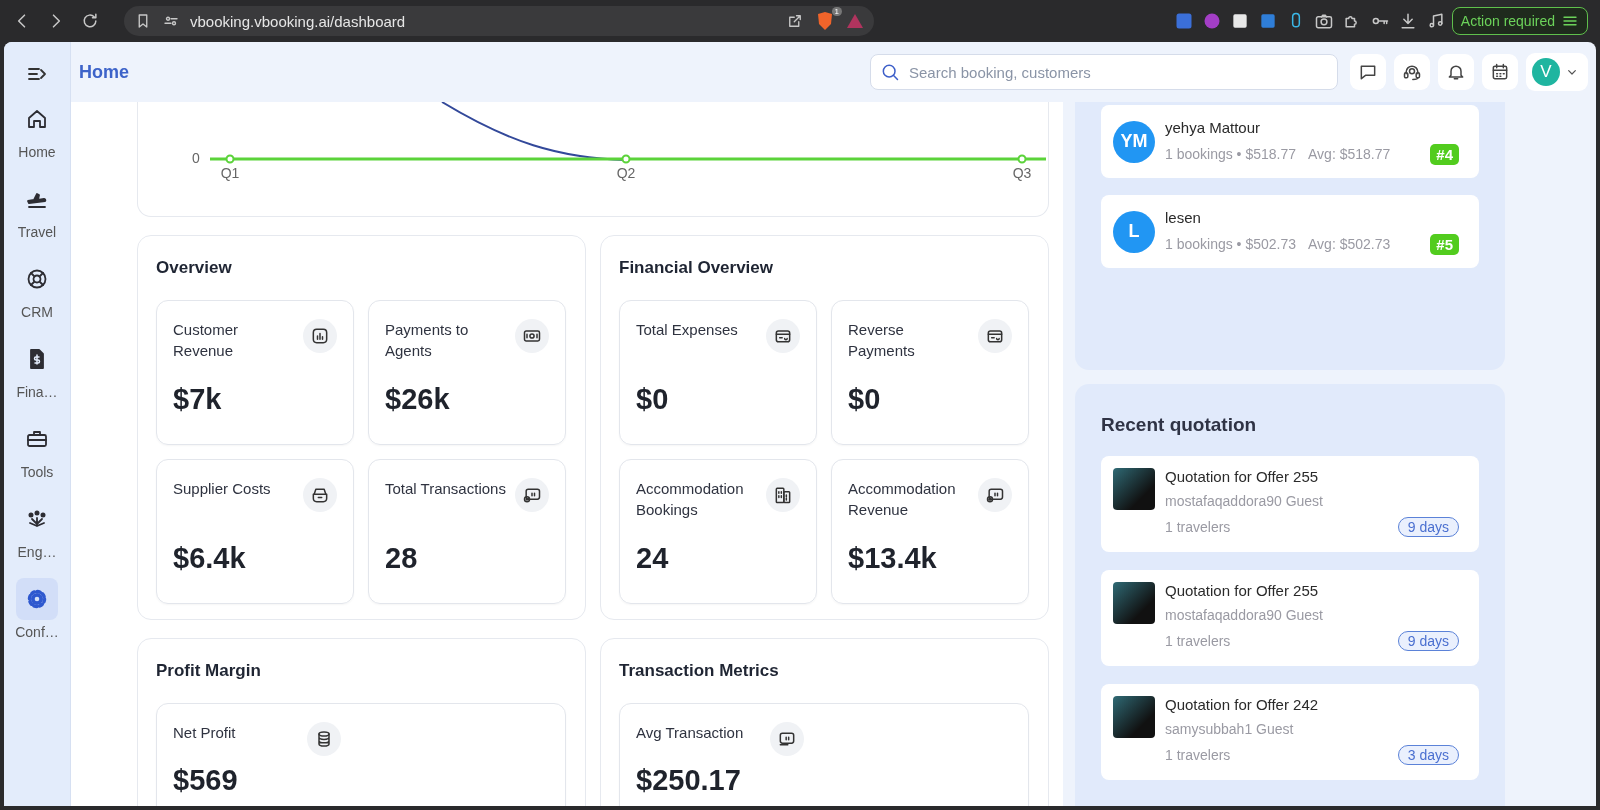 This screenshot has width=1600, height=810. What do you see at coordinates (787, 739) in the screenshot?
I see `card-icon` at bounding box center [787, 739].